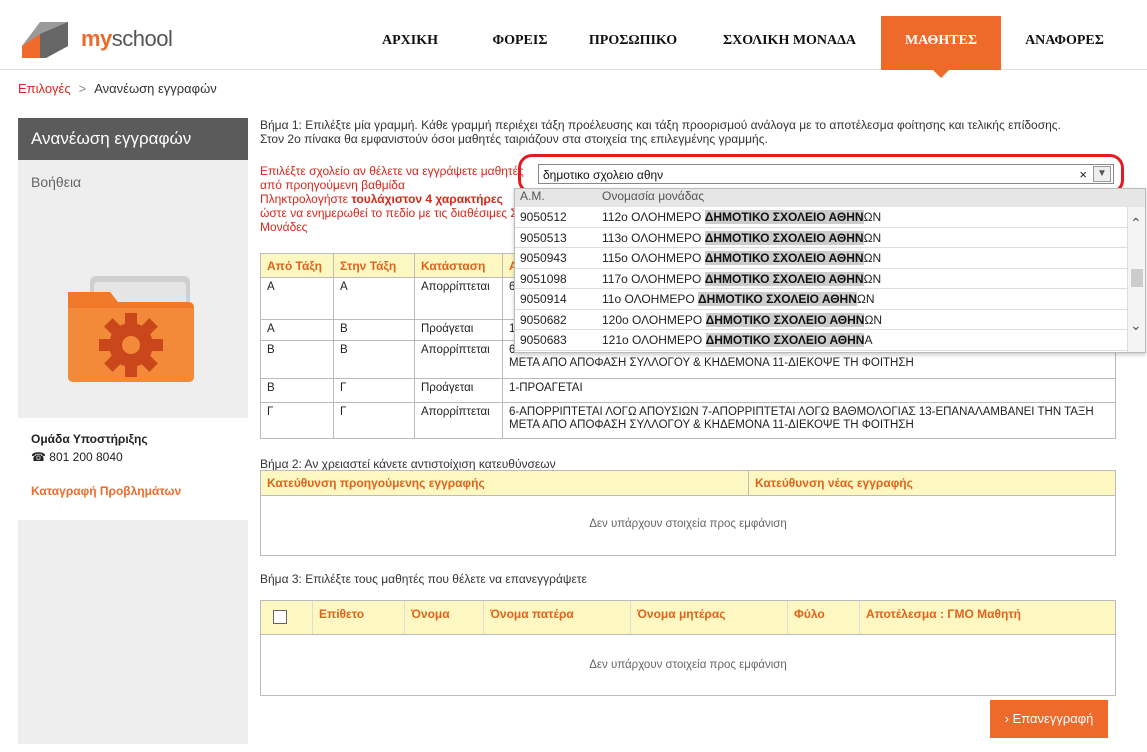 Image resolution: width=1147 pixels, height=752 pixels. I want to click on option-name: 121ο ΟΛΟΗΜΕΡΟ ΔΗΜΟΤΙΚΟ ΣΧΟΛΕΙΟ ΑΘΗΝΑ, so click(734, 340).